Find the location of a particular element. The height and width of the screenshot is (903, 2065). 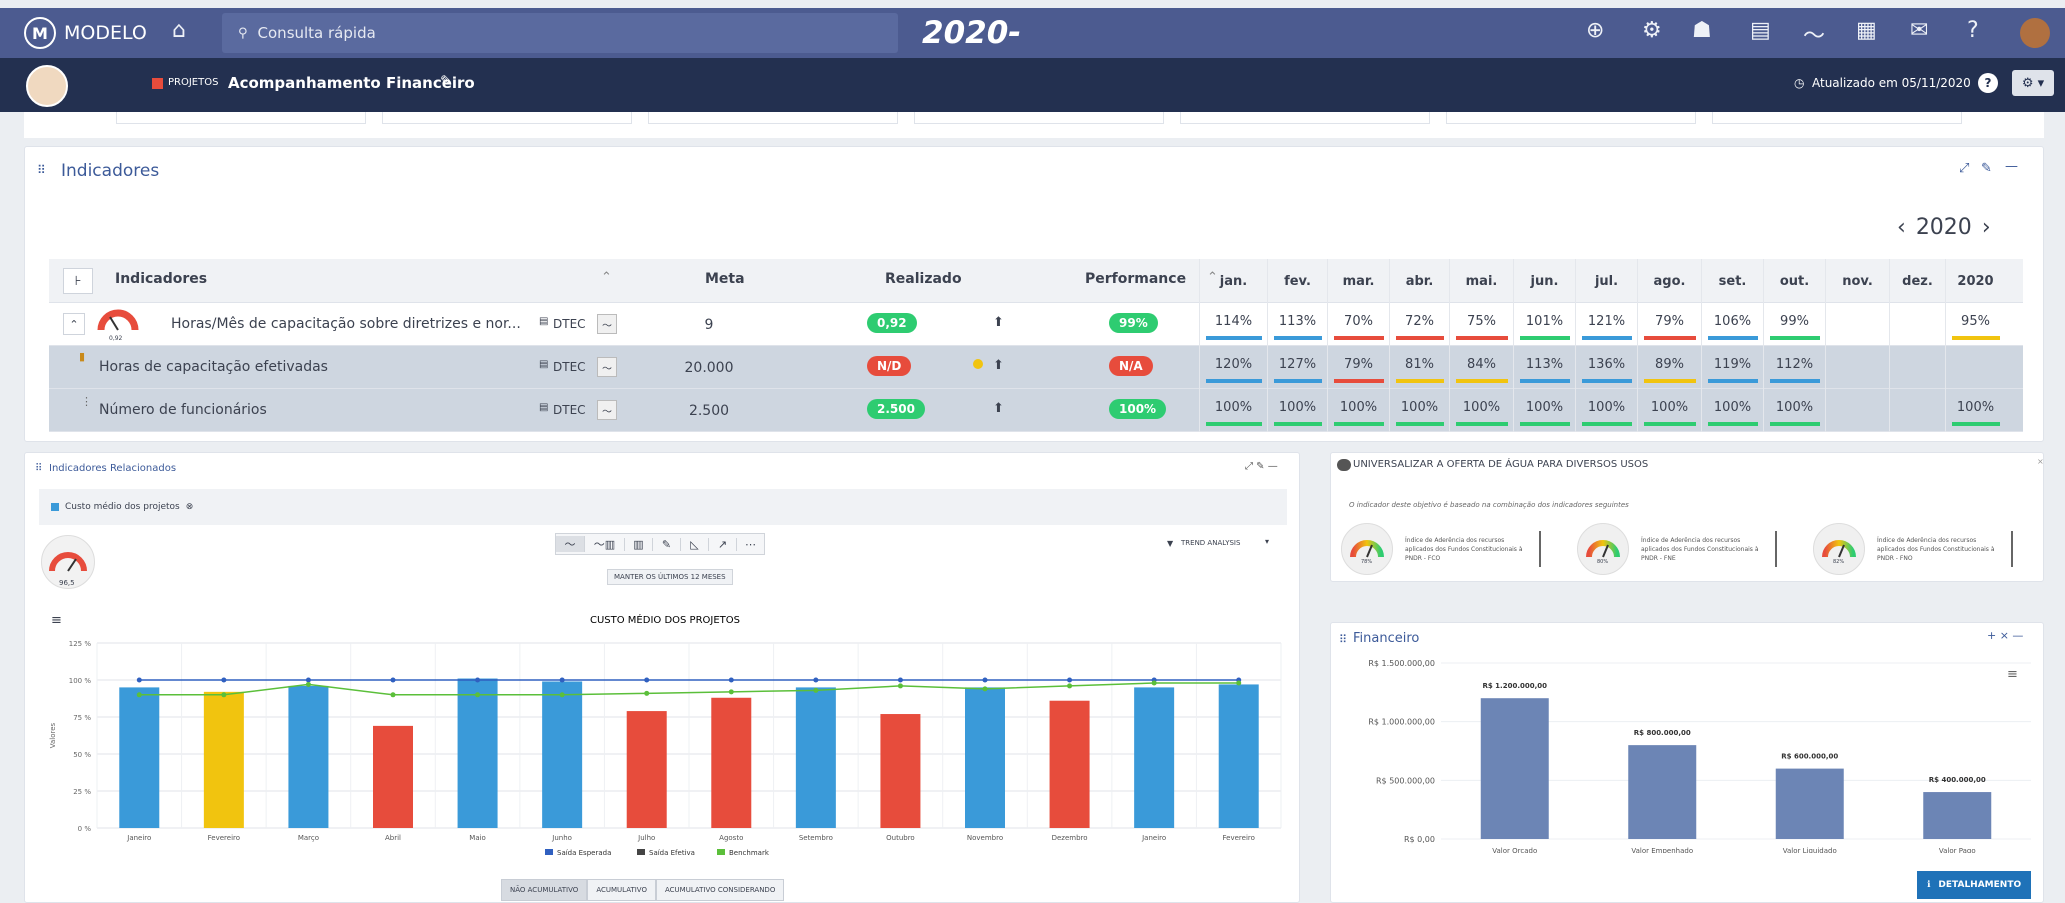

mode-non-cumulative: NÃO ACUMULATIVO is located at coordinates (544, 890).